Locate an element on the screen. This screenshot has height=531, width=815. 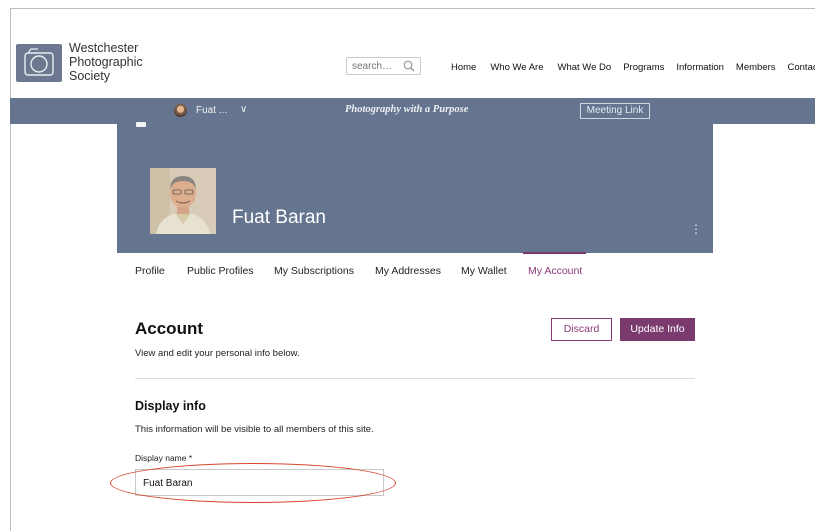
search-input is located at coordinates (377, 66).